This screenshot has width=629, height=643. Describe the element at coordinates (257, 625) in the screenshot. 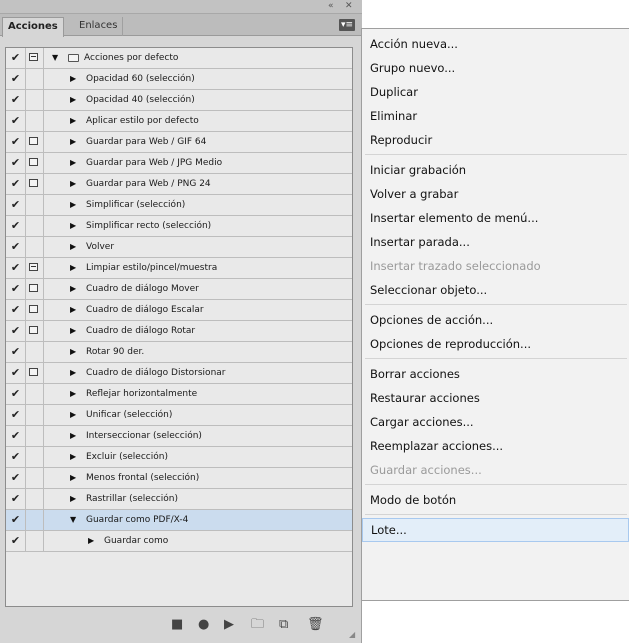

I see `new-set-folder-icon: 🗀` at that location.